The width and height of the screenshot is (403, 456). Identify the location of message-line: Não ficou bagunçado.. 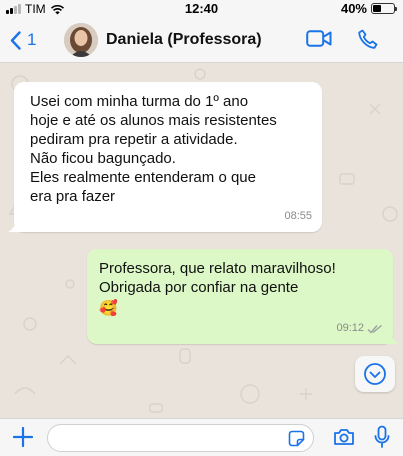
(103, 158).